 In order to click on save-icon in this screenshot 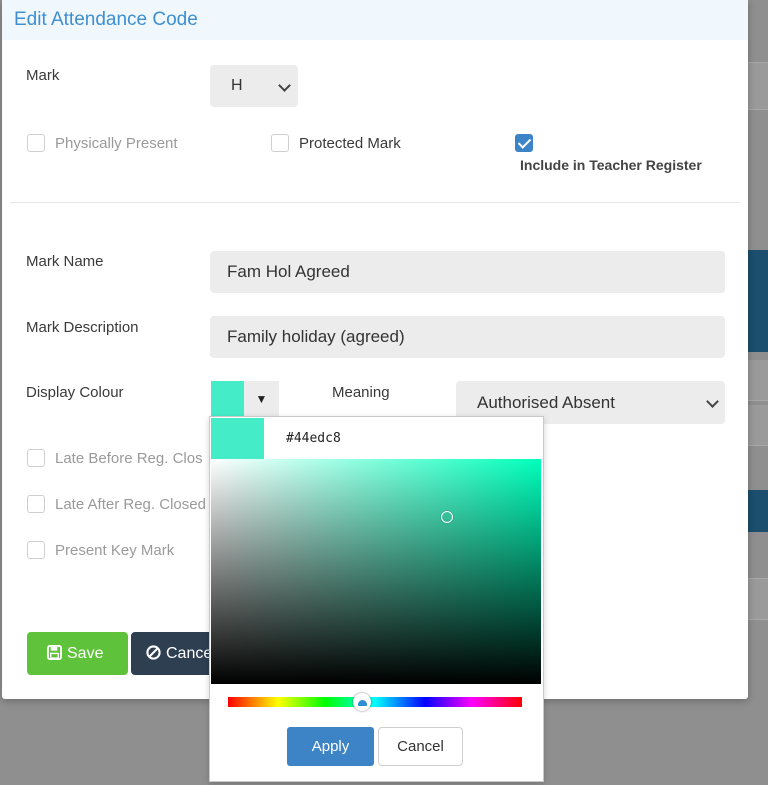, I will do `click(54, 653)`.